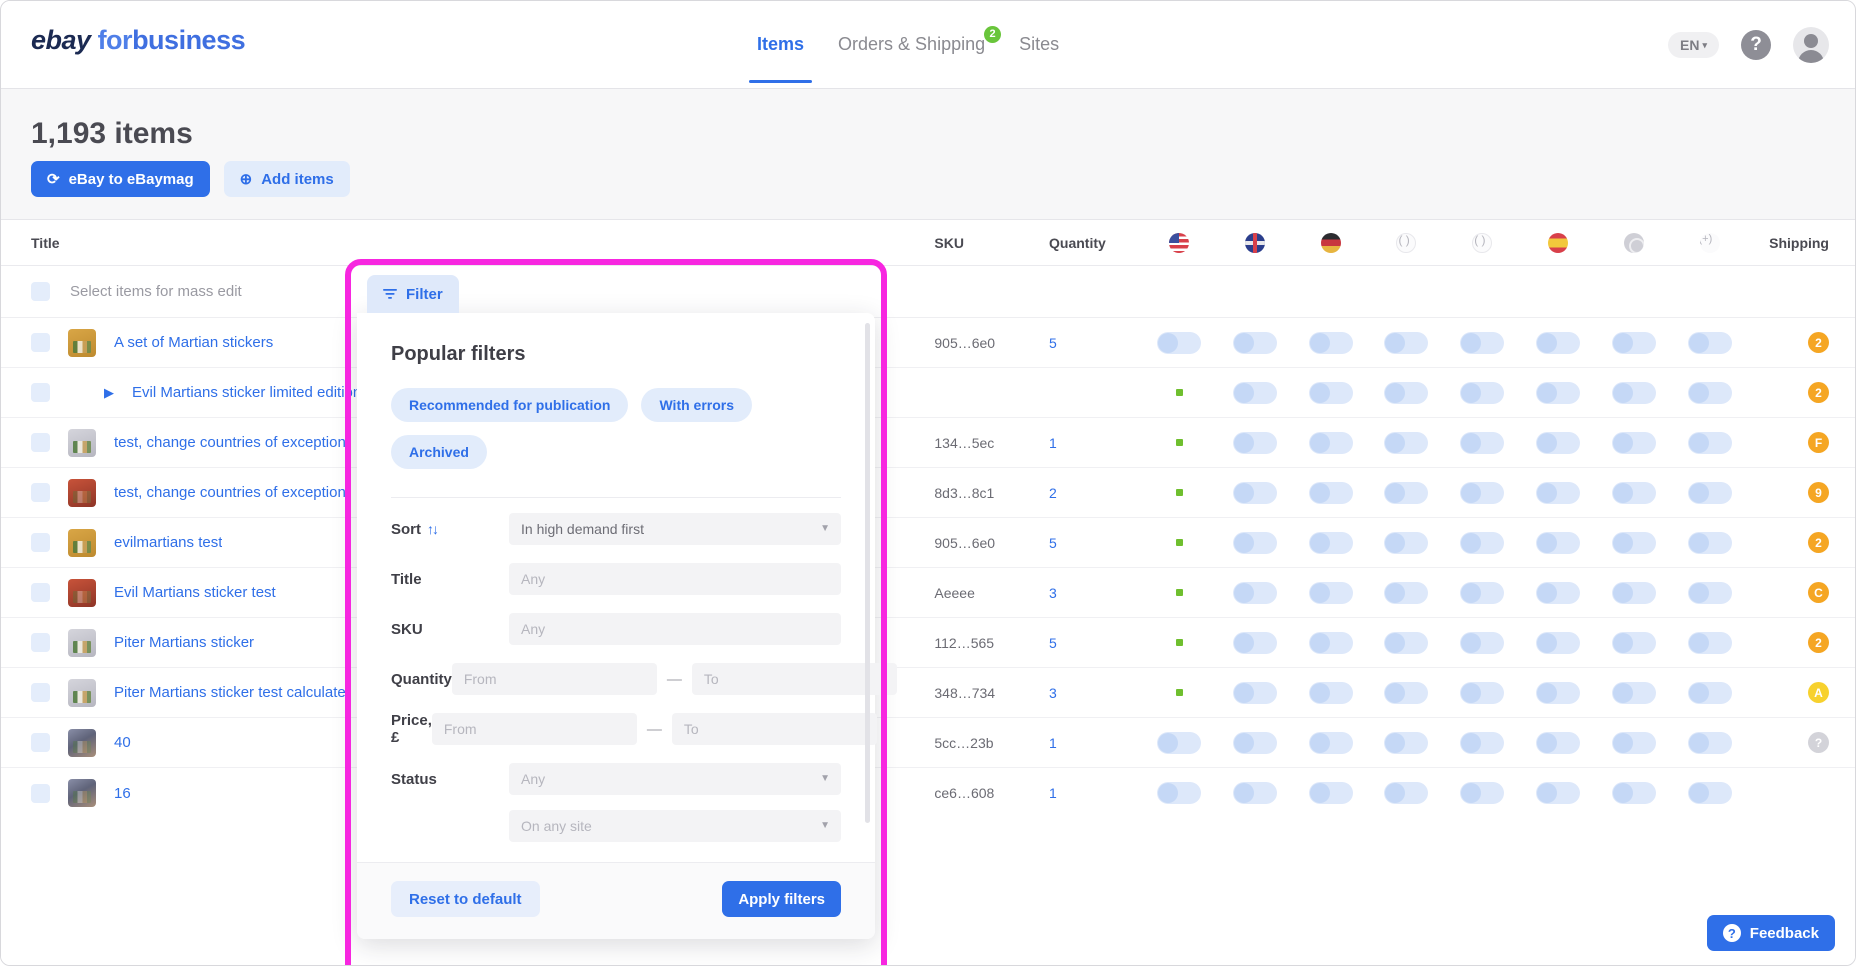 This screenshot has height=966, width=1856. What do you see at coordinates (1818, 492) in the screenshot?
I see `shipping-status-badge: 9` at bounding box center [1818, 492].